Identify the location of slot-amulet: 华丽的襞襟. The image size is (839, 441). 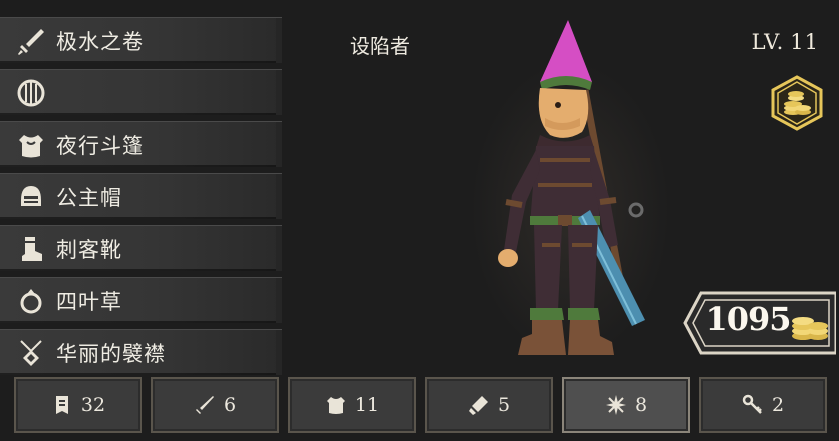
(141, 352).